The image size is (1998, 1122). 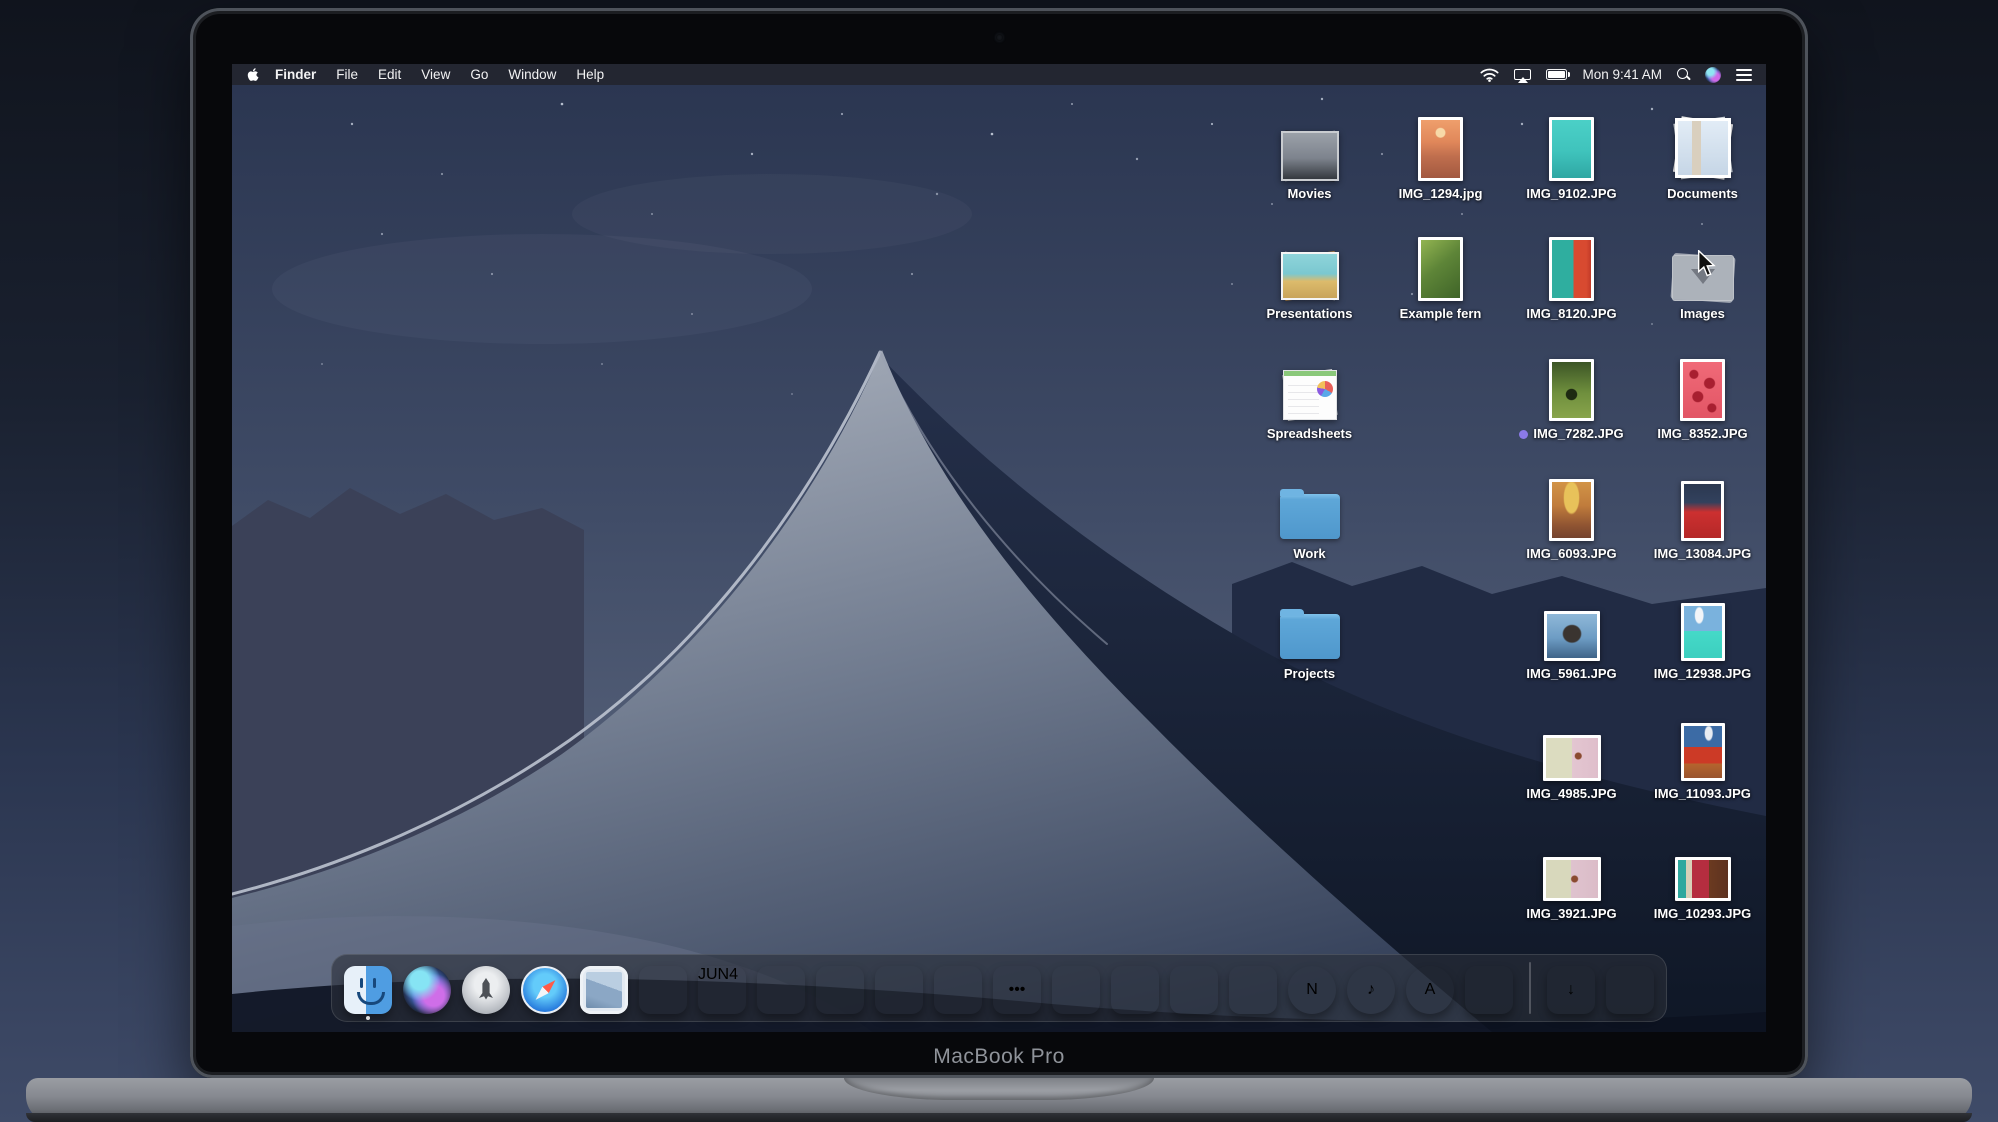 I want to click on desktop-icon-example-fern: Example fern, so click(x=1440, y=269).